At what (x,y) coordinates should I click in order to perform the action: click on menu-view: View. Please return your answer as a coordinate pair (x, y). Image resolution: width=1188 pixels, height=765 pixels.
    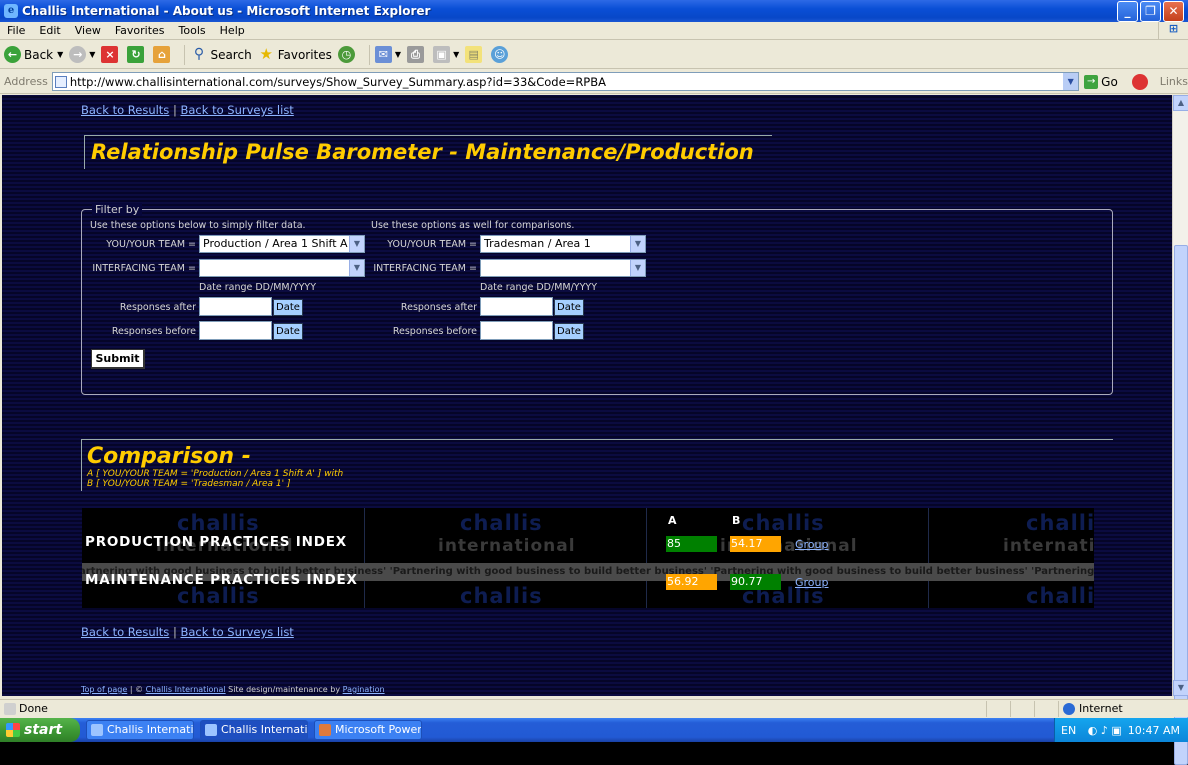
    Looking at the image, I should click on (88, 30).